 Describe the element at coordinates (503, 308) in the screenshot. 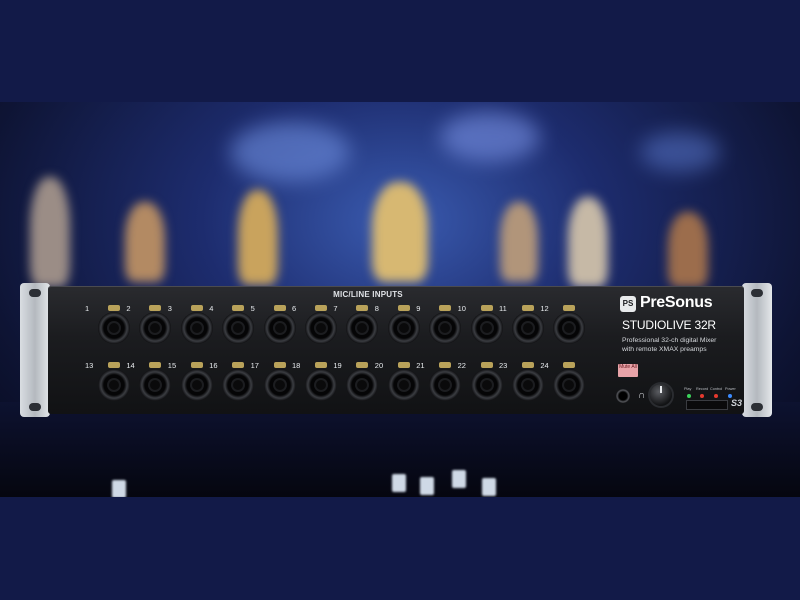

I see `input-channel-number: 11` at that location.